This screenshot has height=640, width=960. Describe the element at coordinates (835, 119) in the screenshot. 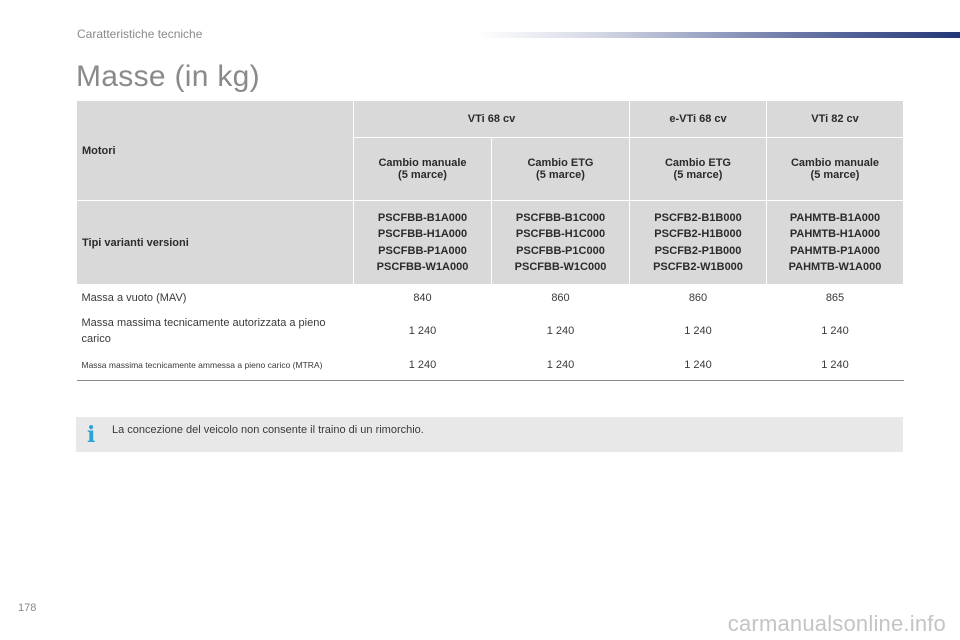

I see `engine-header: VTi 82 cv` at that location.